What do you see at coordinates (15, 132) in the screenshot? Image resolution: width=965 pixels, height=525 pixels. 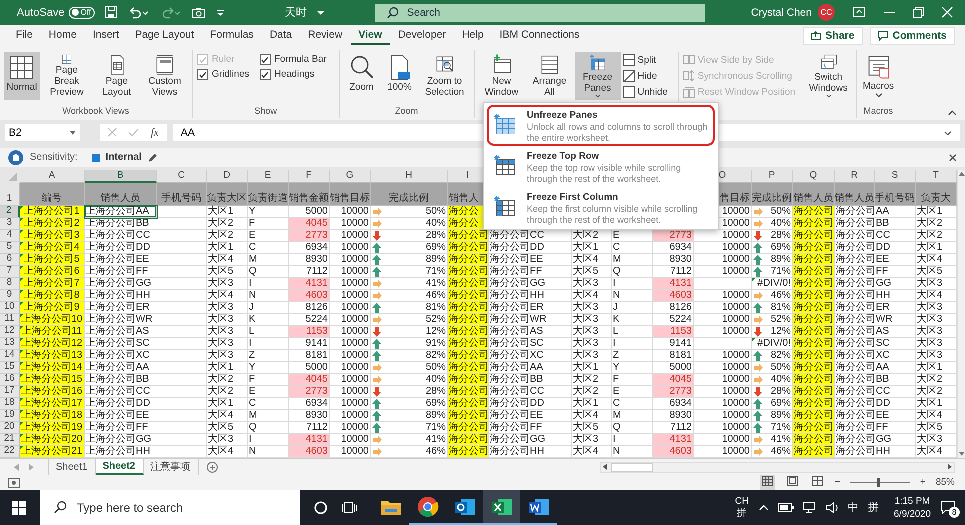 I see `cell-reference: B2` at bounding box center [15, 132].